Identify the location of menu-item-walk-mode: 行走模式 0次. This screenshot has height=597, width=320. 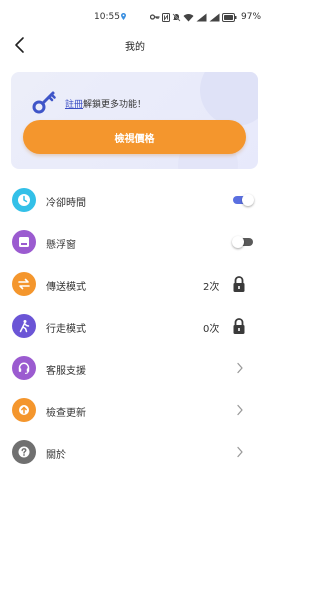
(135, 326).